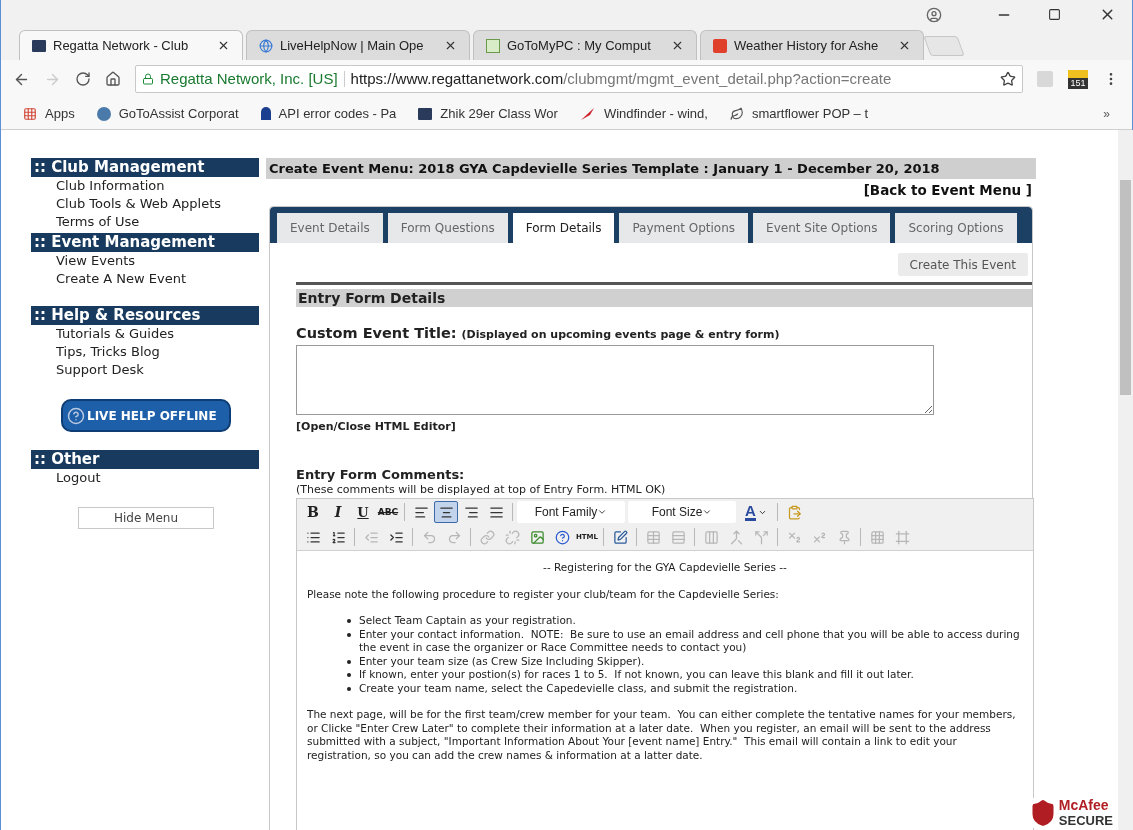  I want to click on menu-link: Club Tools & Web Applets, so click(145, 204).